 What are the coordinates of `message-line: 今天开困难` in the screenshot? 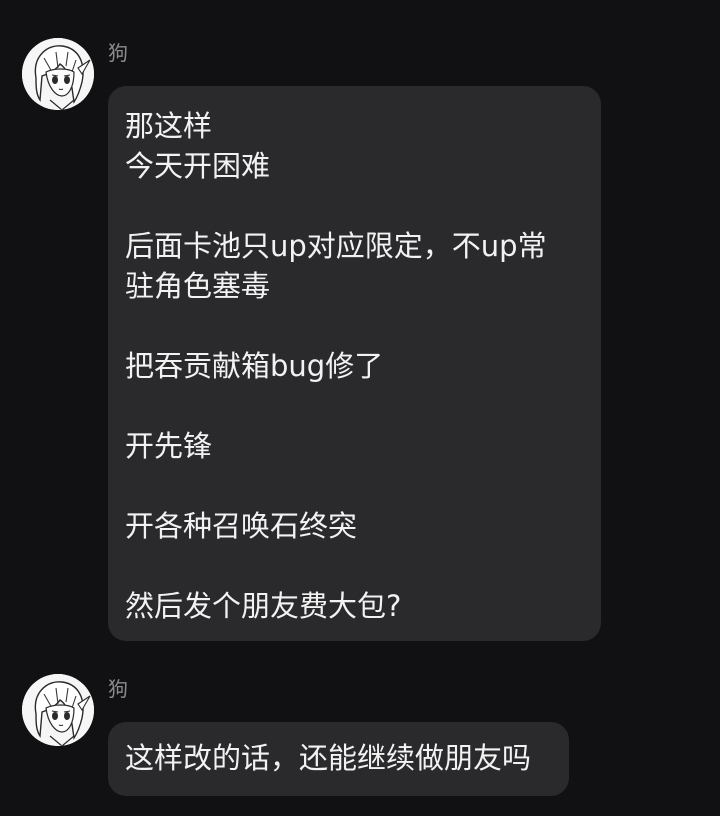 It's located at (198, 166).